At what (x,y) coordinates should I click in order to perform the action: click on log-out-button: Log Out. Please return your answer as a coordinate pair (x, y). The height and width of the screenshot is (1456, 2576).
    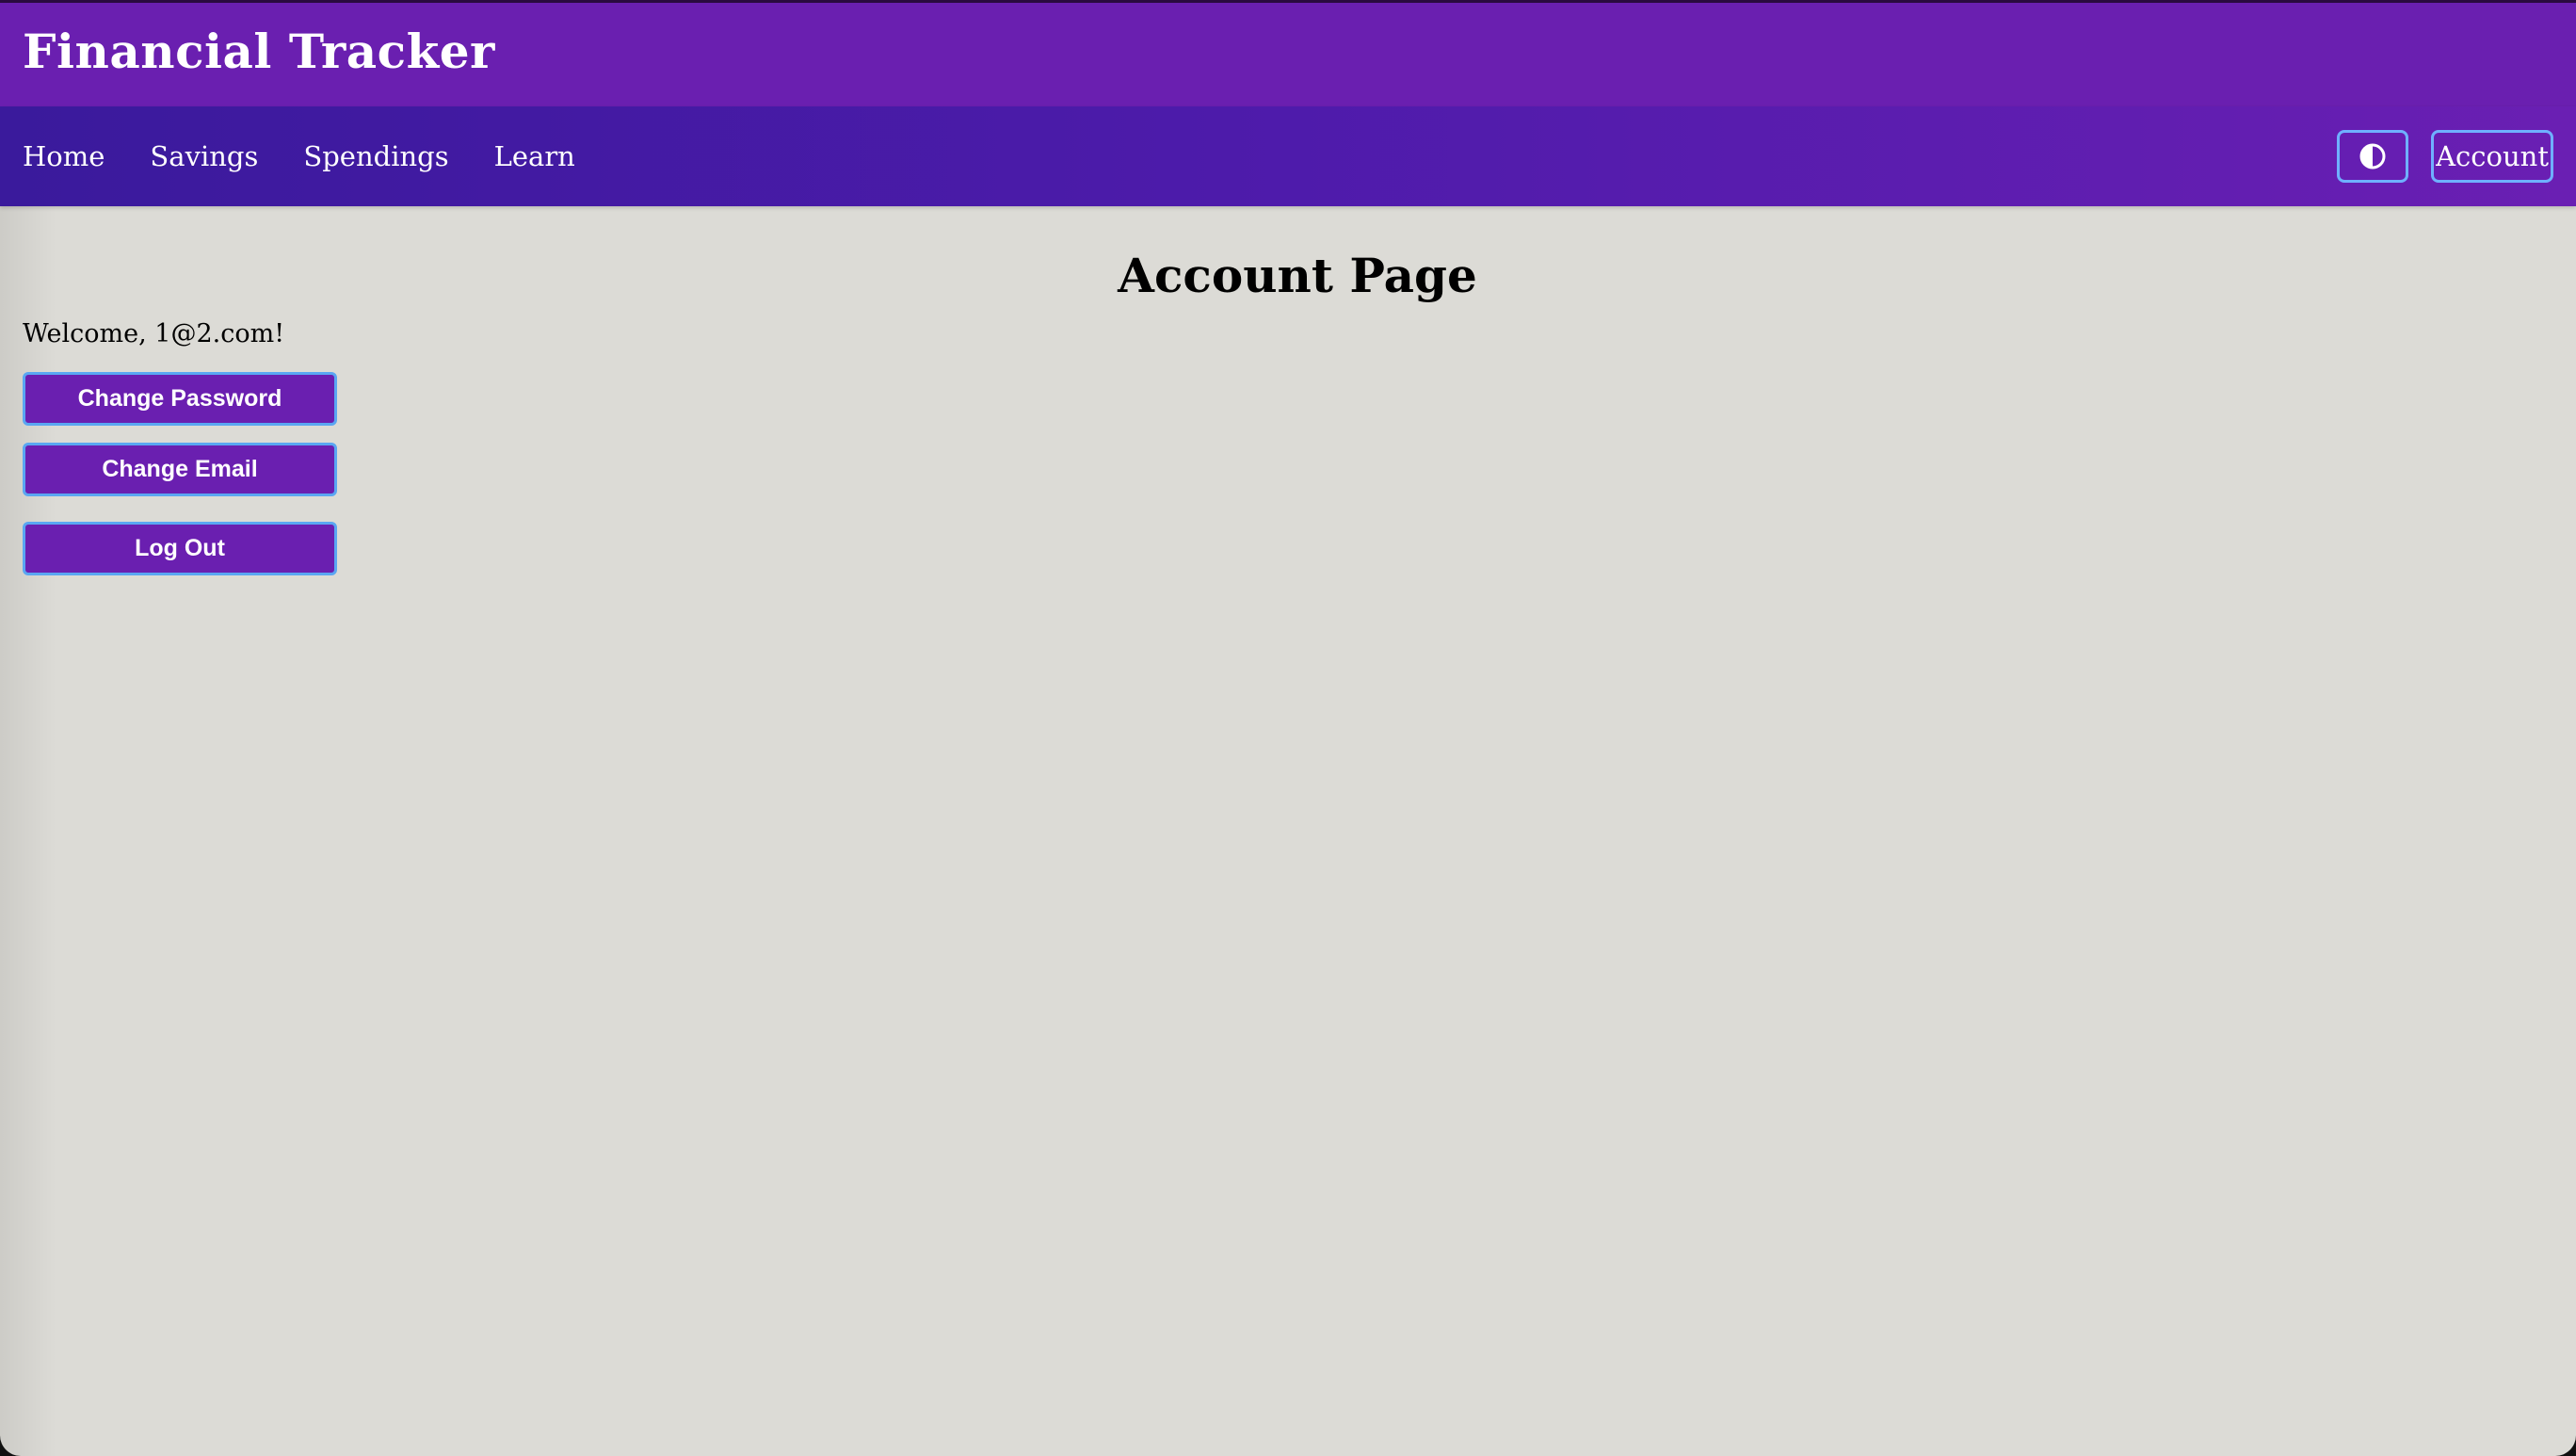
    Looking at the image, I should click on (180, 548).